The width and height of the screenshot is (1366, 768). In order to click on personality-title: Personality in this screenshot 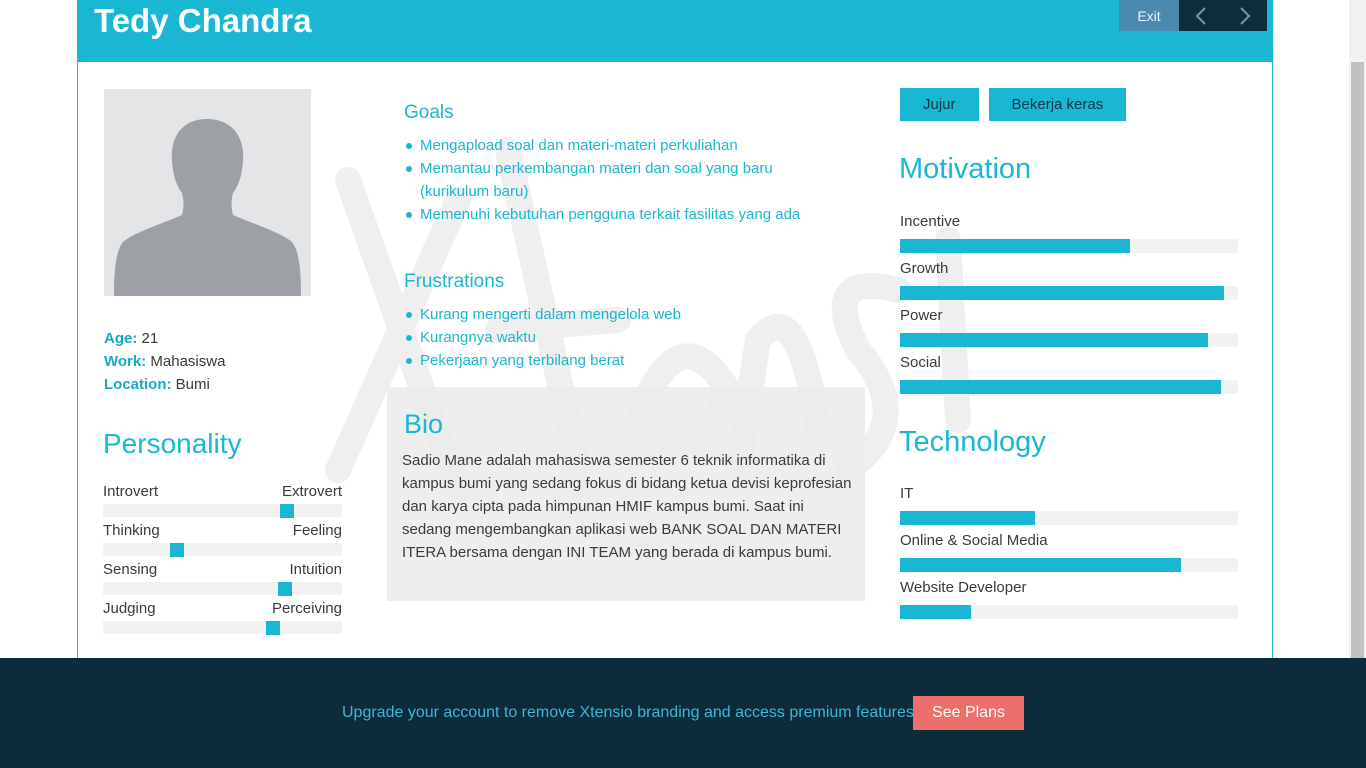, I will do `click(172, 443)`.